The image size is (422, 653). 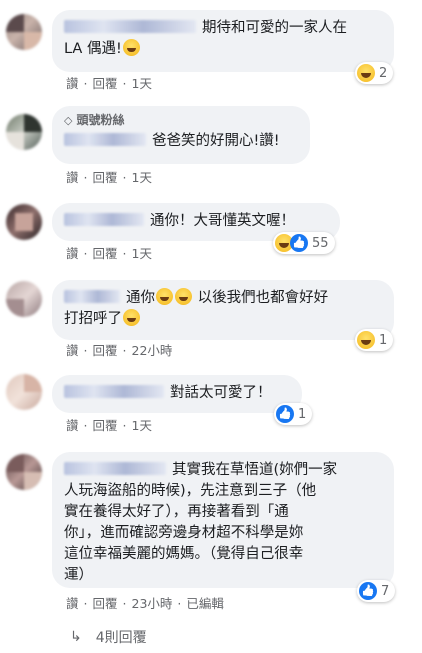 What do you see at coordinates (68, 120) in the screenshot?
I see `diamond-icon: ◇` at bounding box center [68, 120].